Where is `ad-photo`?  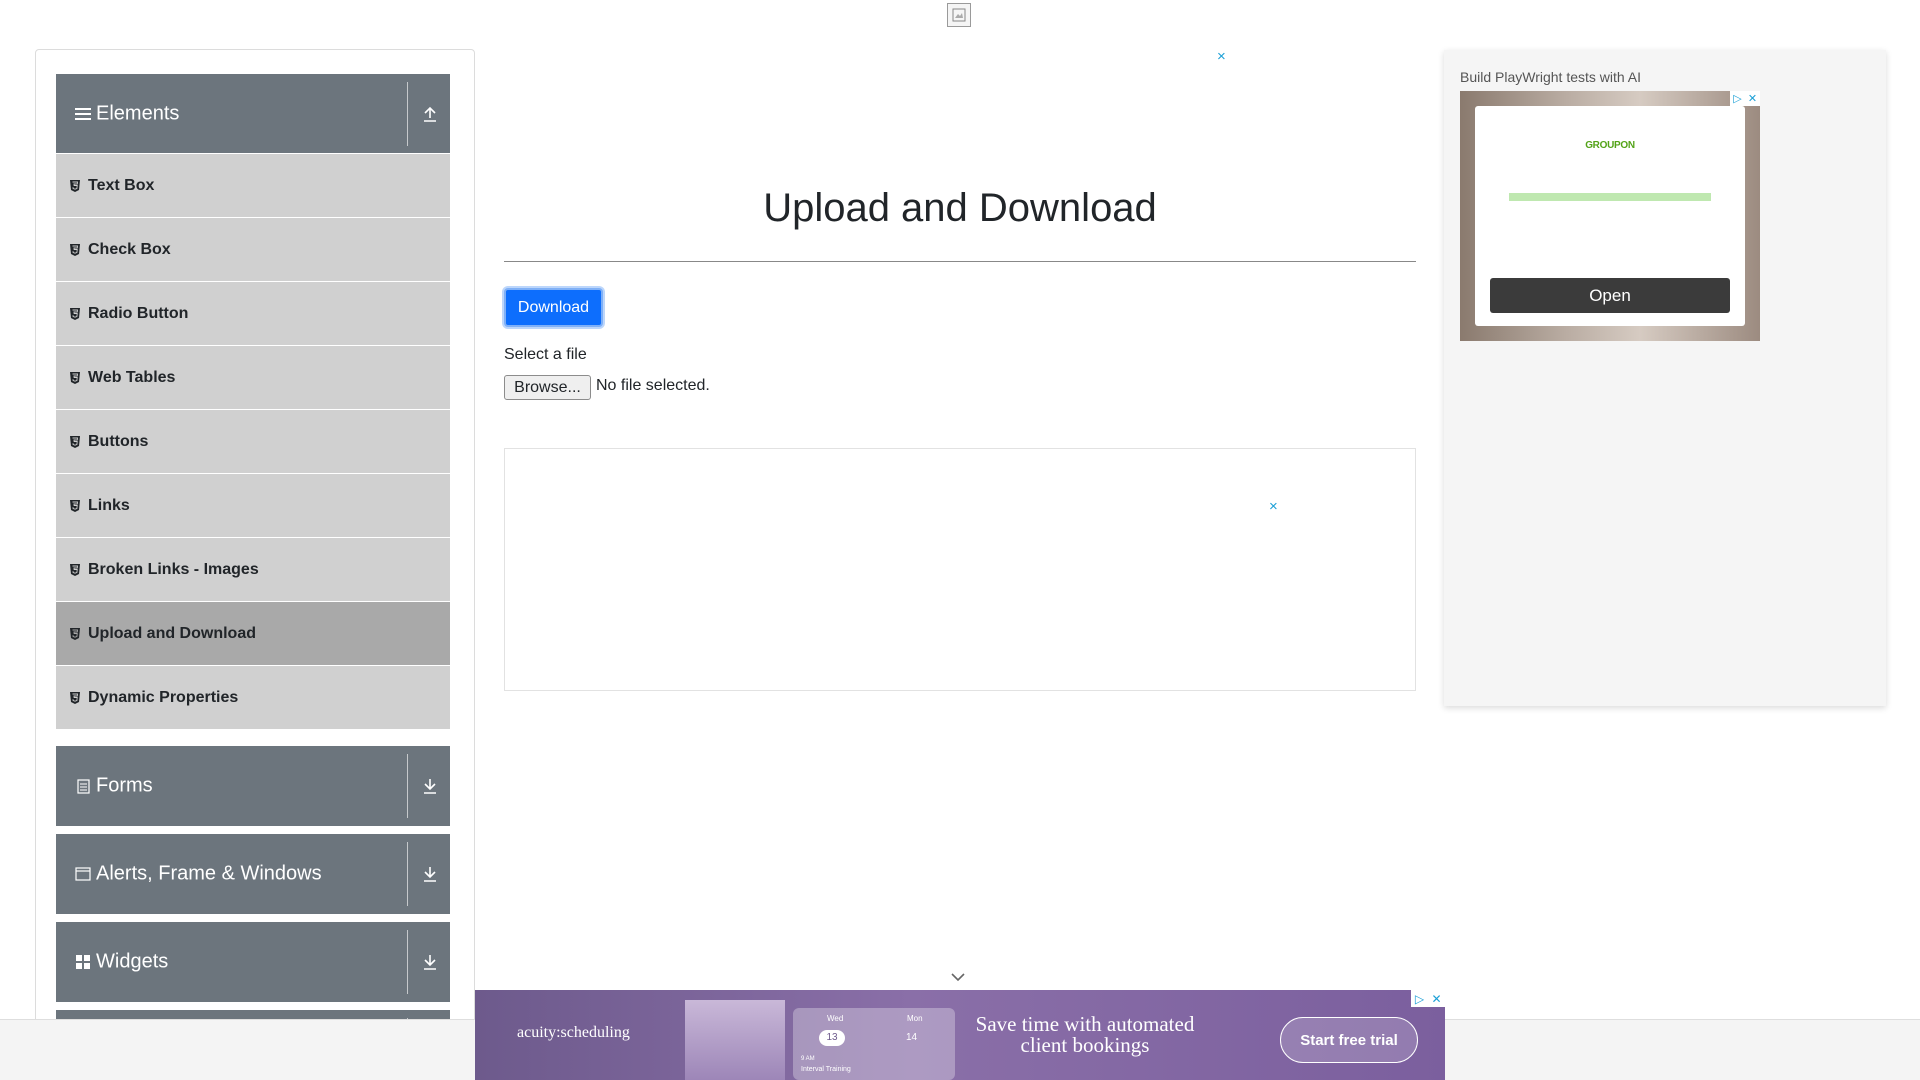
ad-photo is located at coordinates (735, 1040).